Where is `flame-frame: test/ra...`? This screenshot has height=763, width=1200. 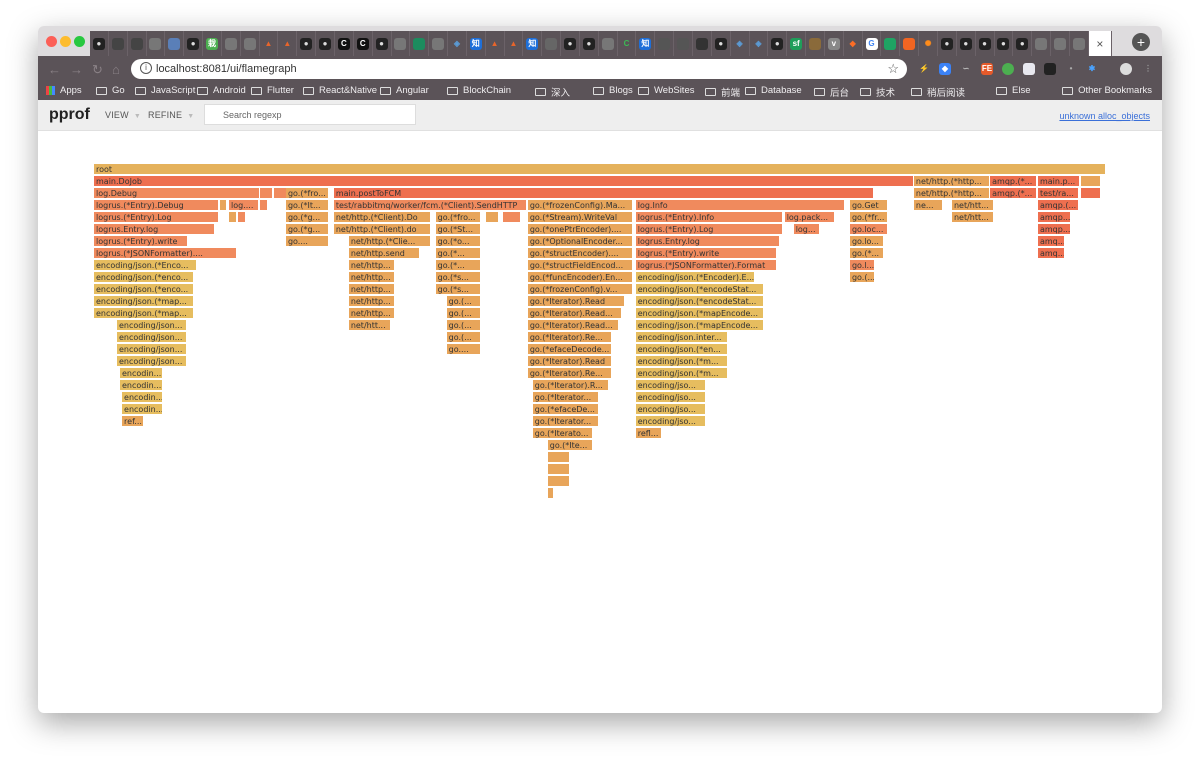
flame-frame: test/ra... is located at coordinates (1058, 193).